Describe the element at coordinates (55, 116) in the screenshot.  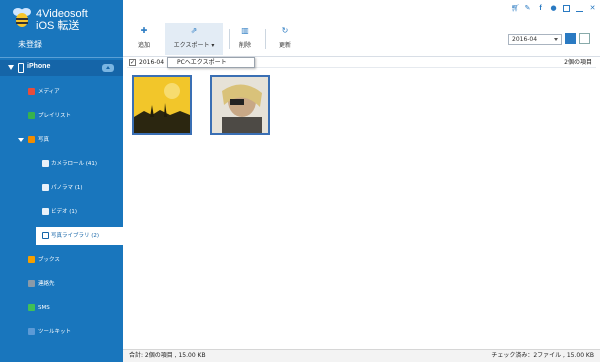
I see `sidebar-item-label: プレイリスト` at that location.